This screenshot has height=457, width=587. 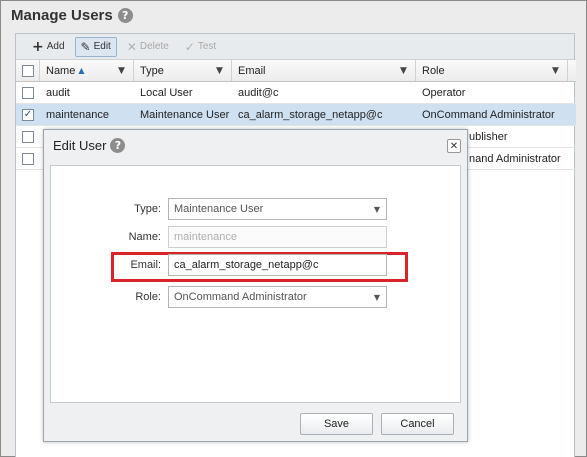 What do you see at coordinates (277, 265) in the screenshot?
I see `email-field: ca_alarm_storage_netapp@c` at bounding box center [277, 265].